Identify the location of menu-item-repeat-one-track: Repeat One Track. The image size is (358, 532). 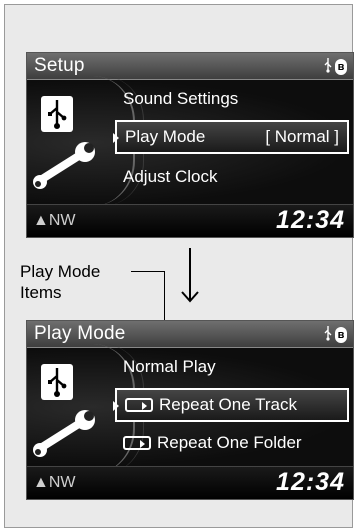
(231, 405).